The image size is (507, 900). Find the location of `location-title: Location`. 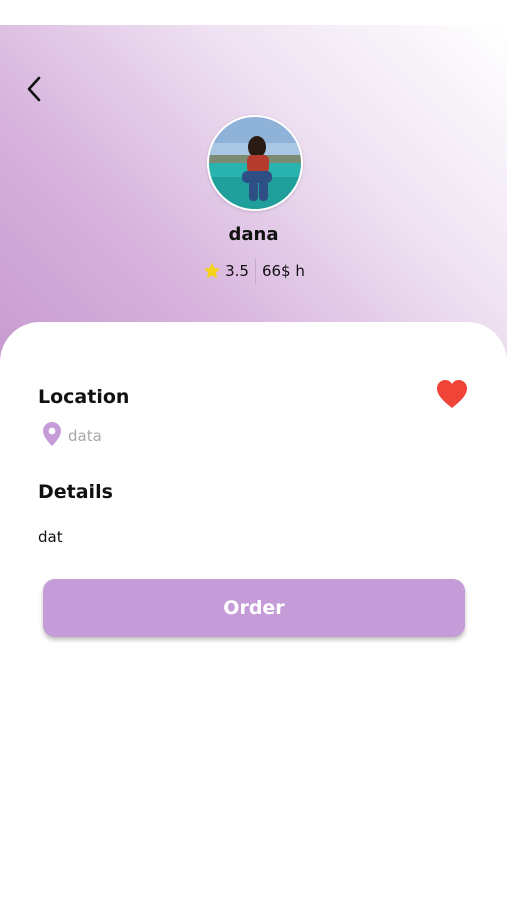

location-title: Location is located at coordinates (84, 397).